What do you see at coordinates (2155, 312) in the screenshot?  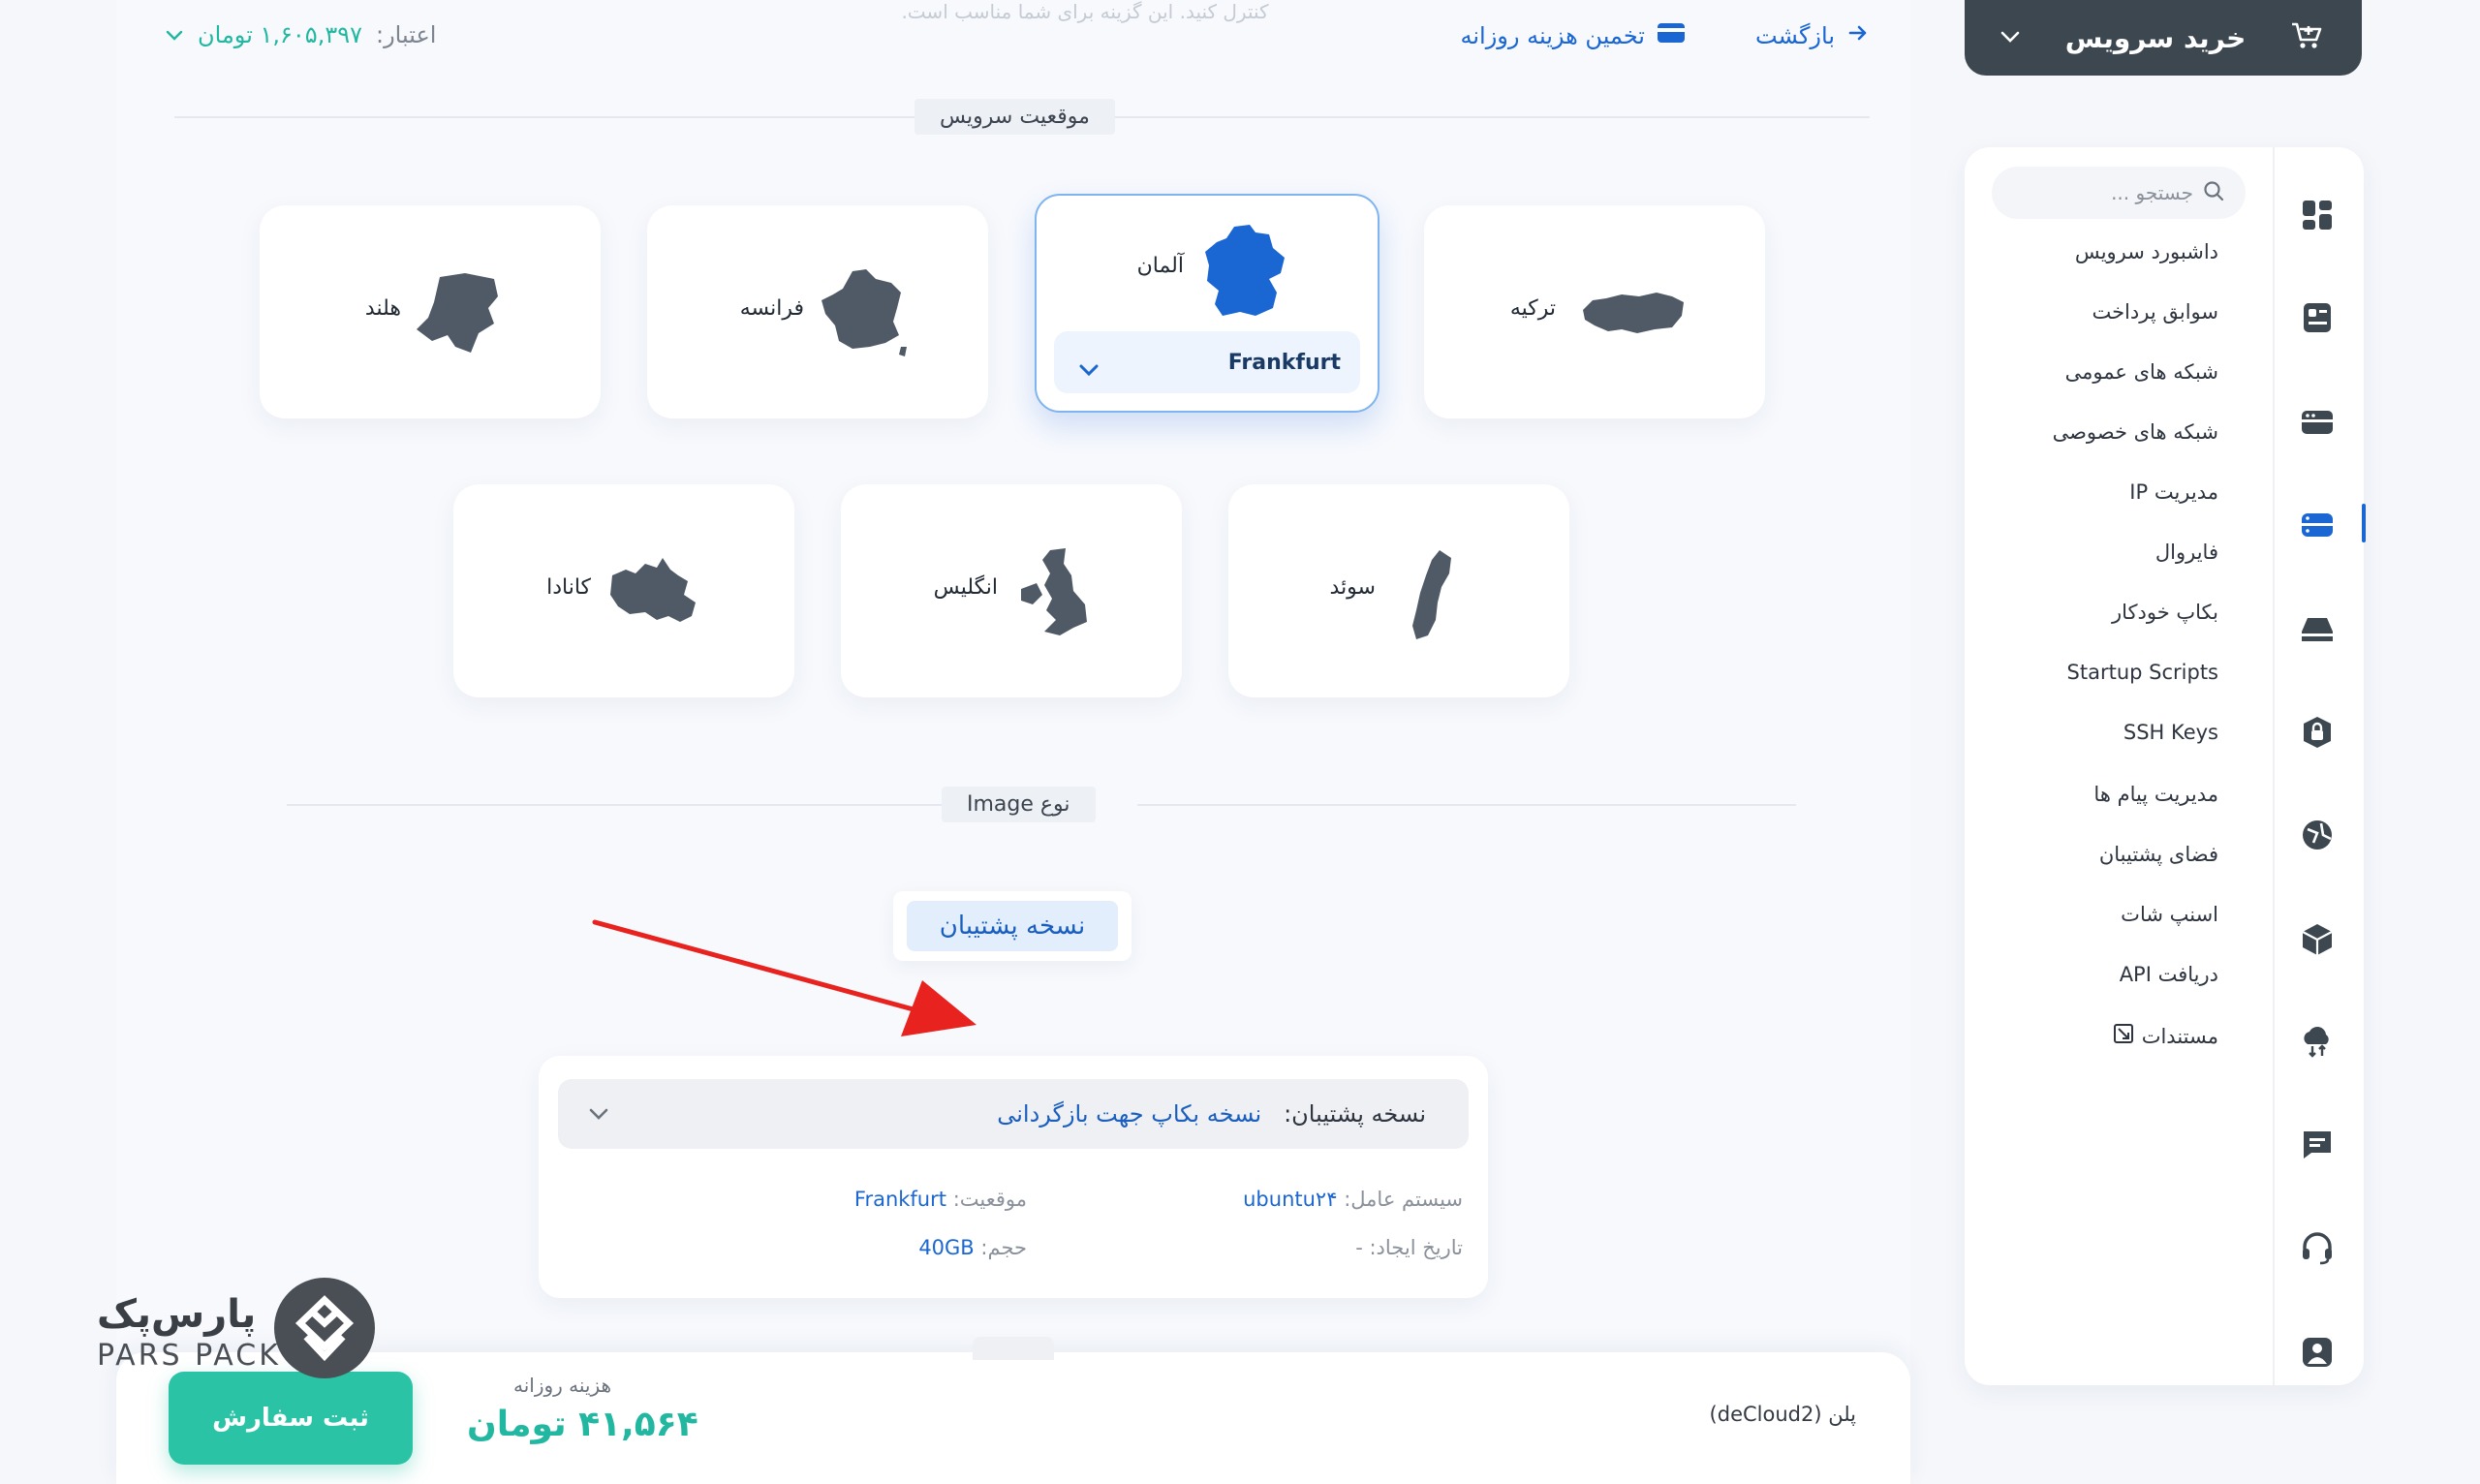 I see `sidebar-item-payment-history: سوابق پرداخت` at bounding box center [2155, 312].